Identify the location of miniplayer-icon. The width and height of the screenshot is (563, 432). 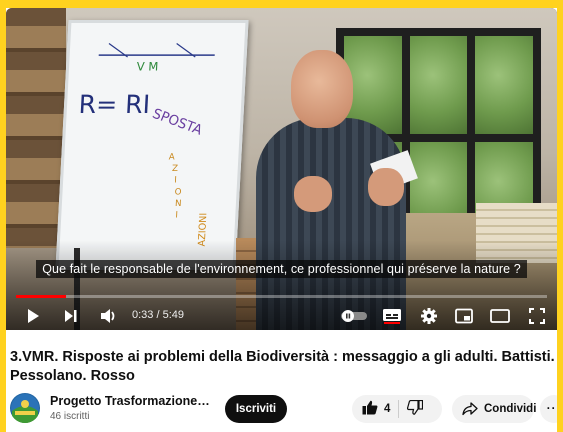
(464, 316).